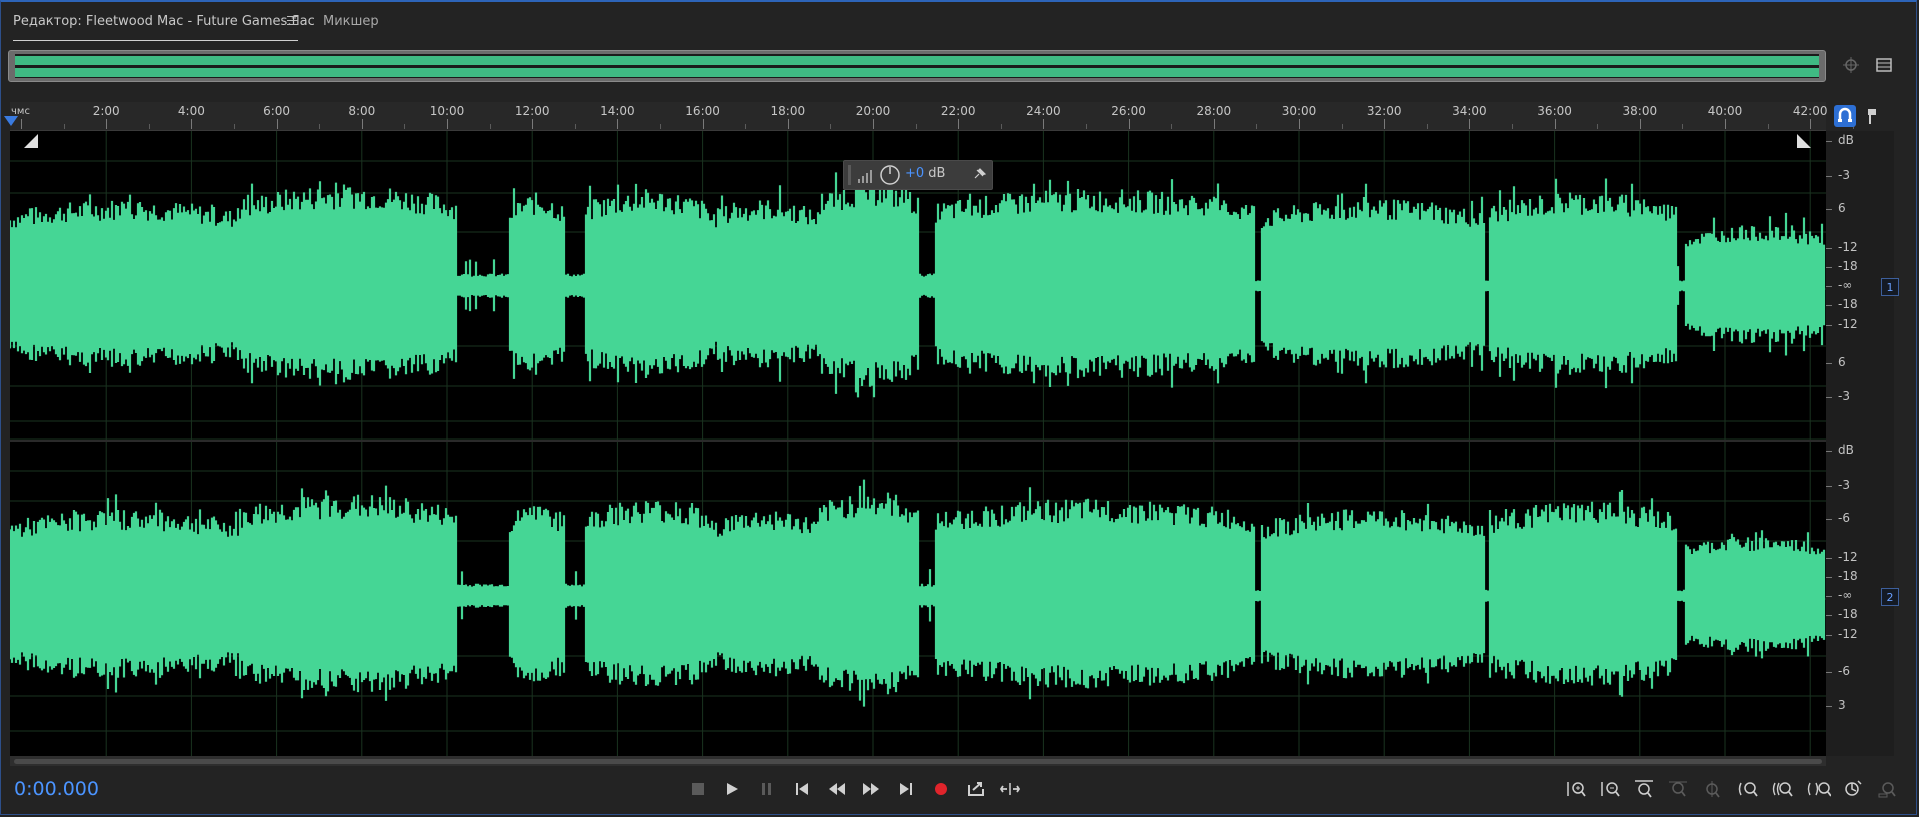 This screenshot has height=817, width=1919. I want to click on zoom-out-time-icon, so click(1712, 789).